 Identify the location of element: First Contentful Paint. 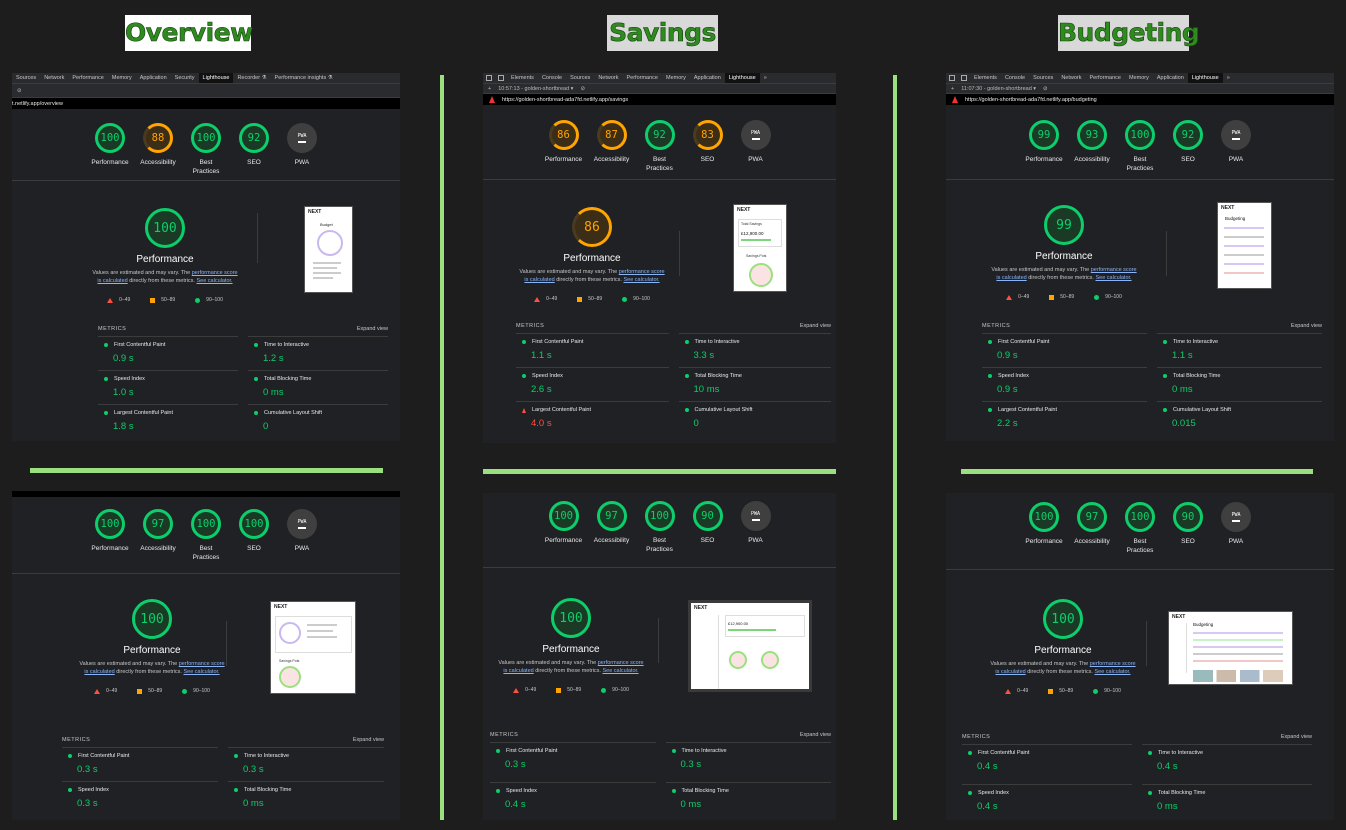
(532, 751).